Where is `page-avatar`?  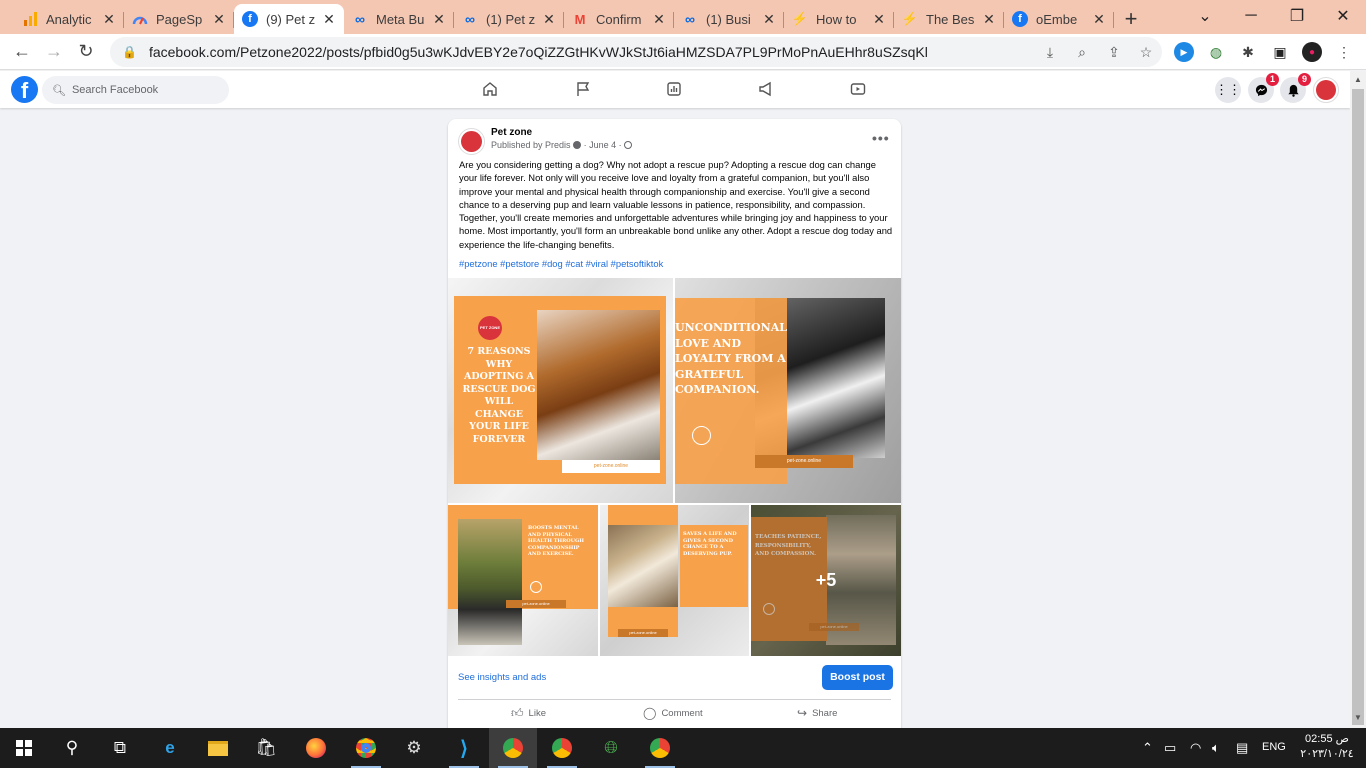
page-avatar is located at coordinates (471, 141).